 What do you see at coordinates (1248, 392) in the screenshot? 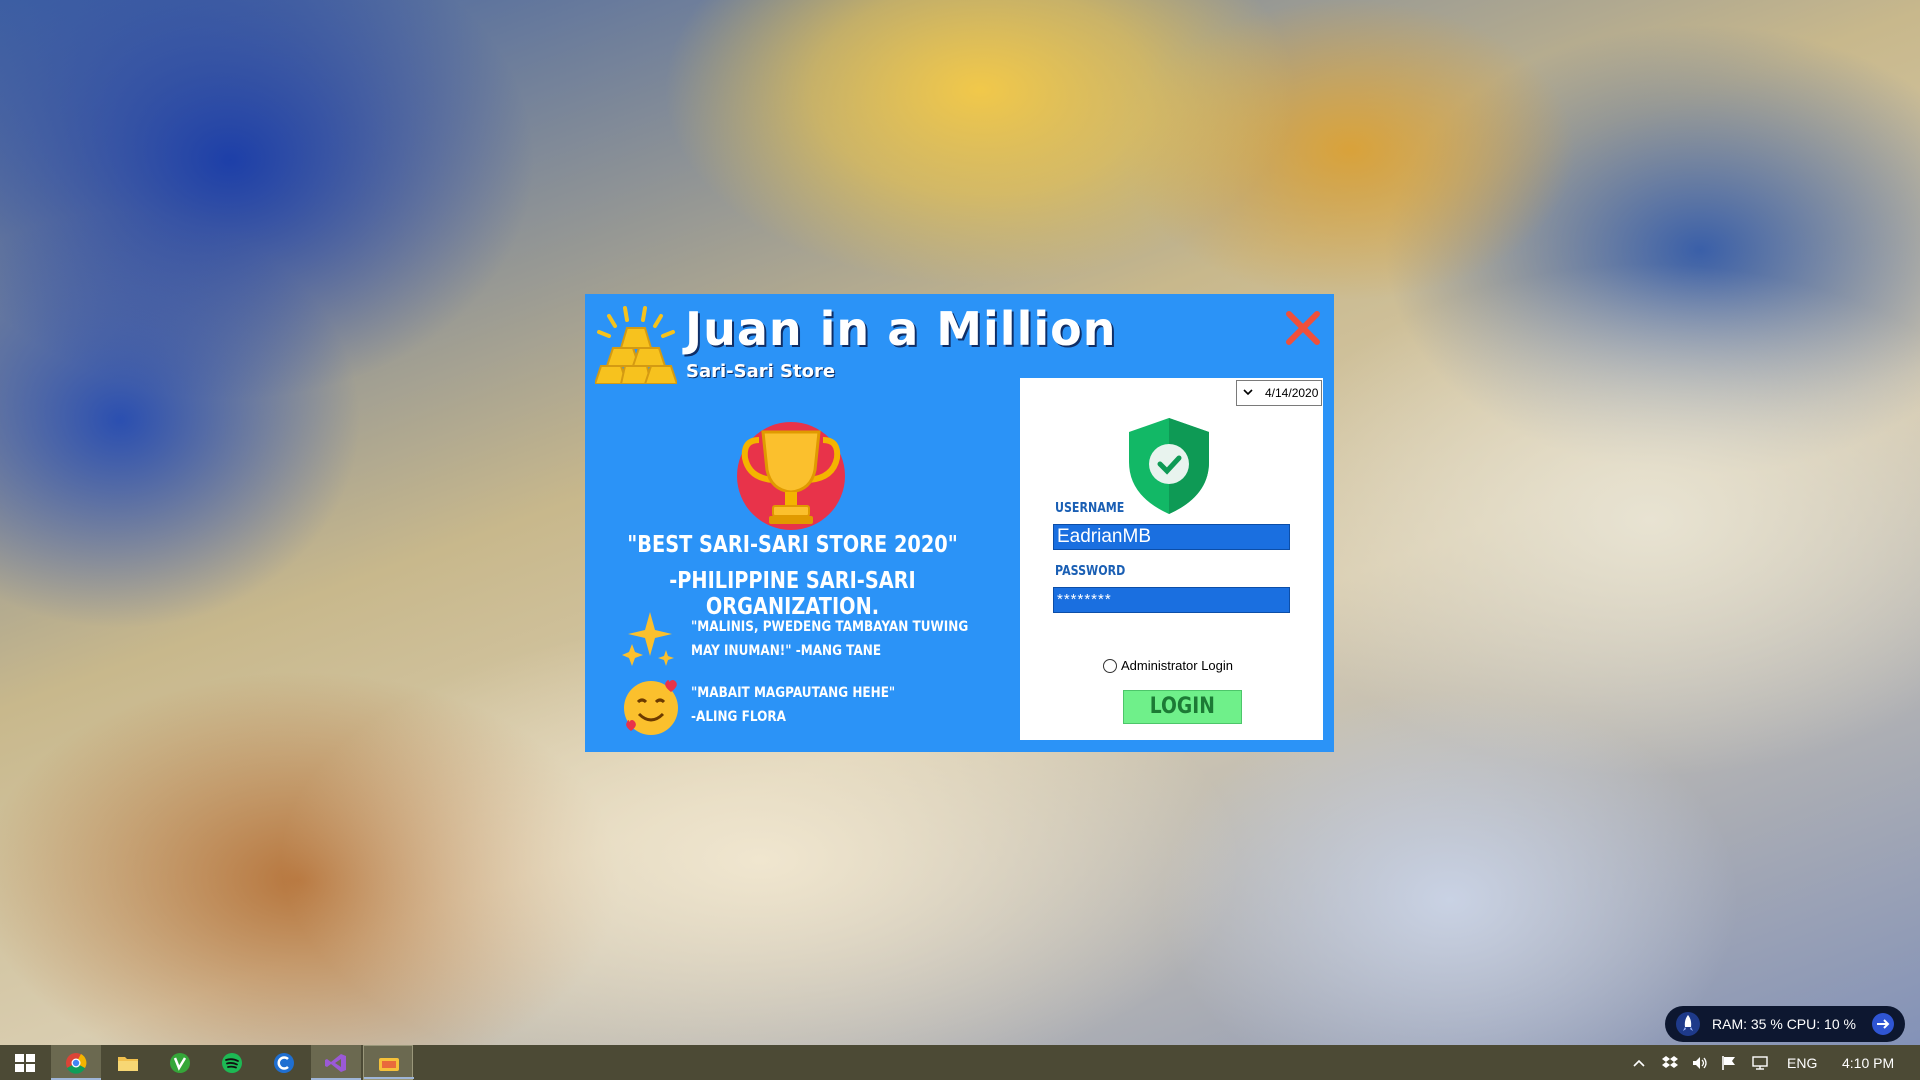
I see `chevron-down-icon` at bounding box center [1248, 392].